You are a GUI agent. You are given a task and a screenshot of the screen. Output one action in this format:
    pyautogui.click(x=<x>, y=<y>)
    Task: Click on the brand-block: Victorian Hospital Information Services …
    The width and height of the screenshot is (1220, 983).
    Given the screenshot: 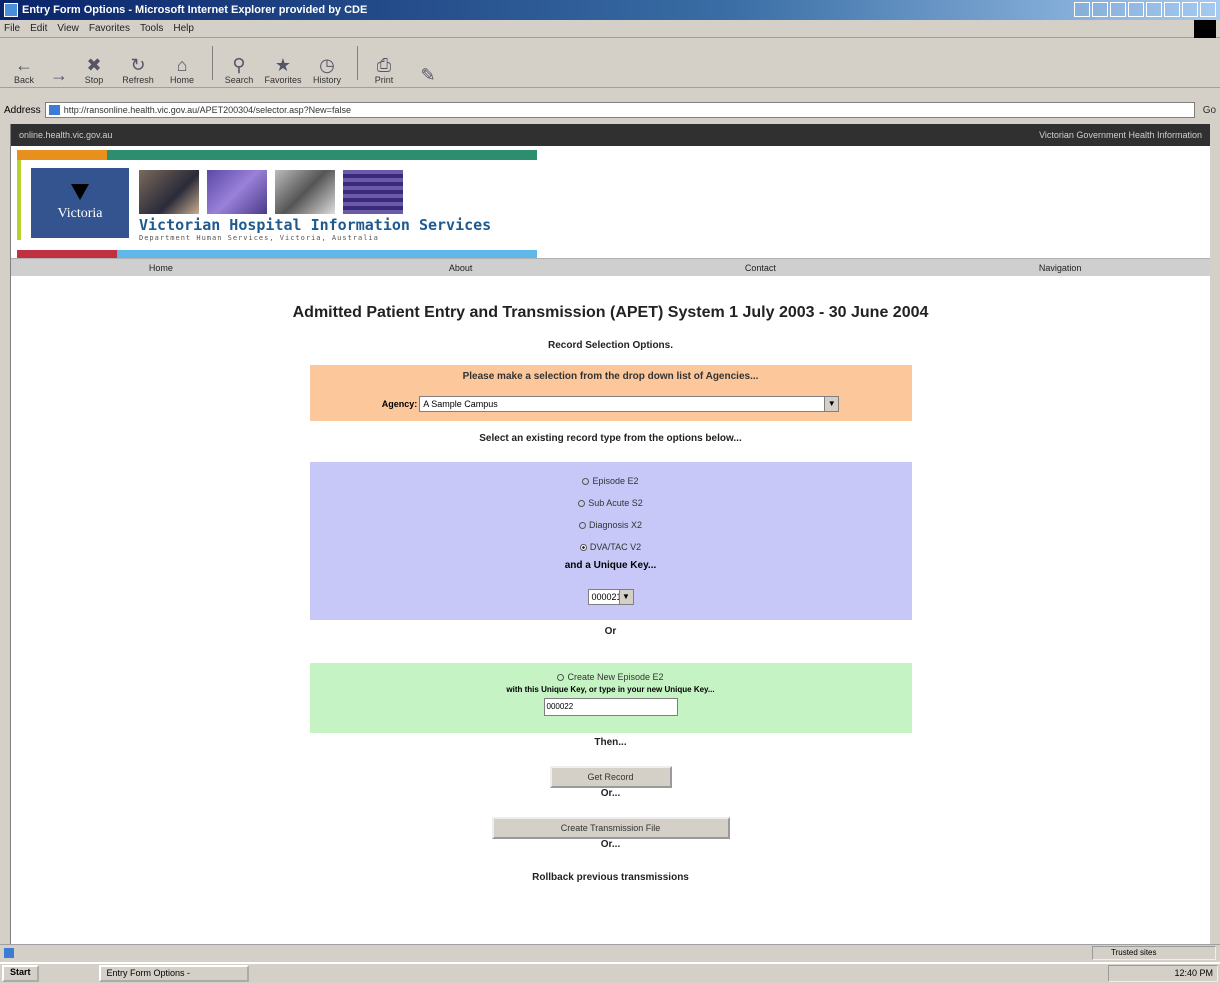 What is the action you would take?
    pyautogui.click(x=315, y=229)
    